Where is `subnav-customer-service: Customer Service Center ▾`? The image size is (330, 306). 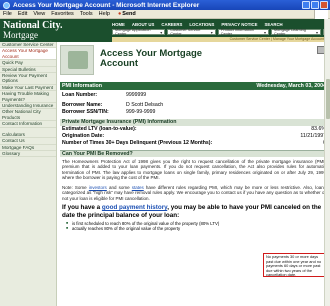
subnav-customer-service: Customer Service Center ▾ is located at coordinates (191, 32).